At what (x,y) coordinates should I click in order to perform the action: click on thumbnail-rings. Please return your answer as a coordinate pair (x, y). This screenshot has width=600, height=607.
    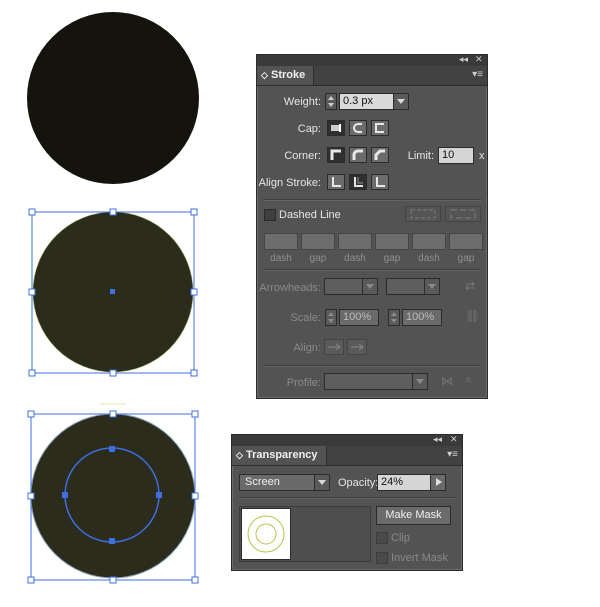
    Looking at the image, I should click on (266, 534).